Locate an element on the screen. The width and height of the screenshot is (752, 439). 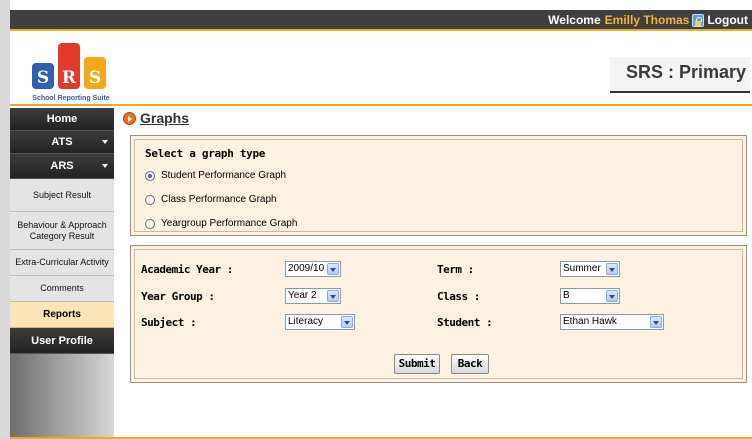
year-group-label: Year Group : is located at coordinates (178, 296).